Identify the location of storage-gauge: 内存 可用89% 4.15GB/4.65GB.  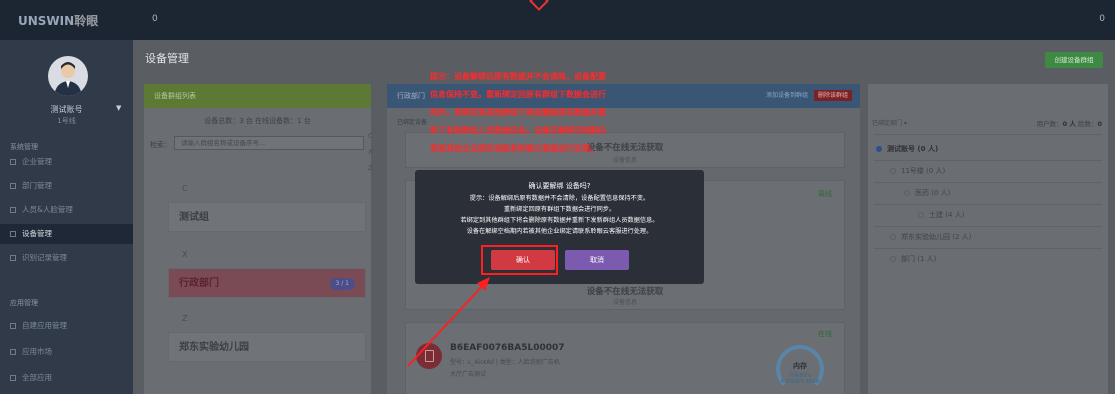
(800, 369).